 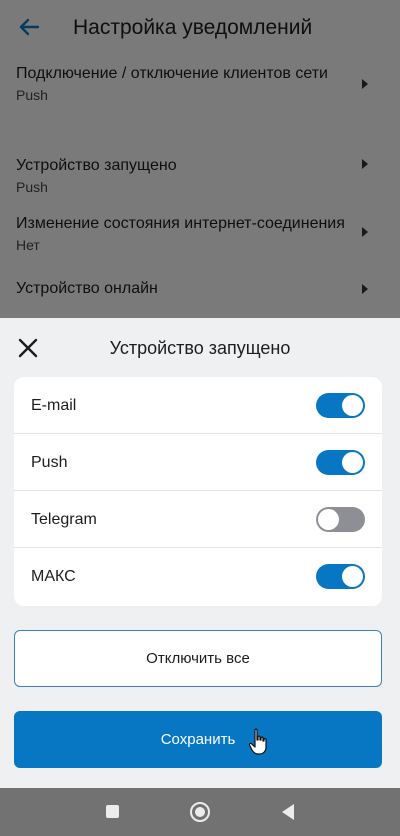 What do you see at coordinates (53, 576) in the screenshot?
I see `channel-label: МАКС` at bounding box center [53, 576].